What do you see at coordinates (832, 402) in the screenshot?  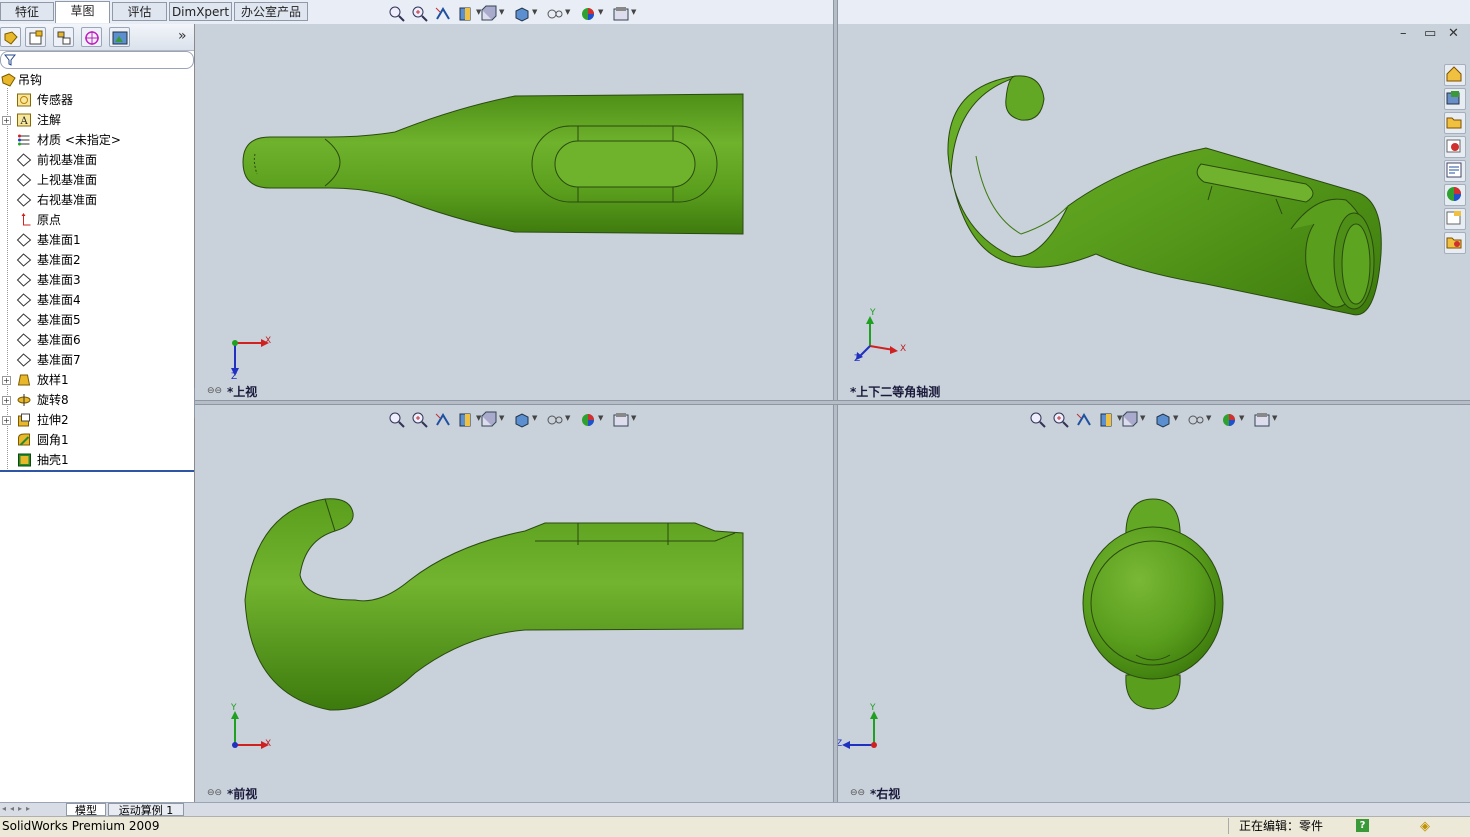 I see `viewport-splitter-horizontal` at bounding box center [832, 402].